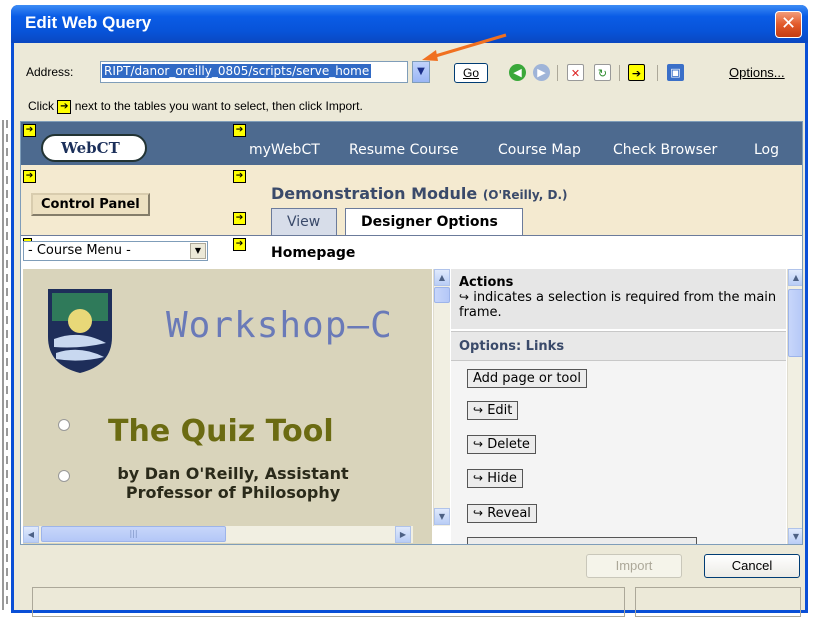 The image size is (815, 619). I want to click on add-page-button: Add page or tool, so click(527, 378).